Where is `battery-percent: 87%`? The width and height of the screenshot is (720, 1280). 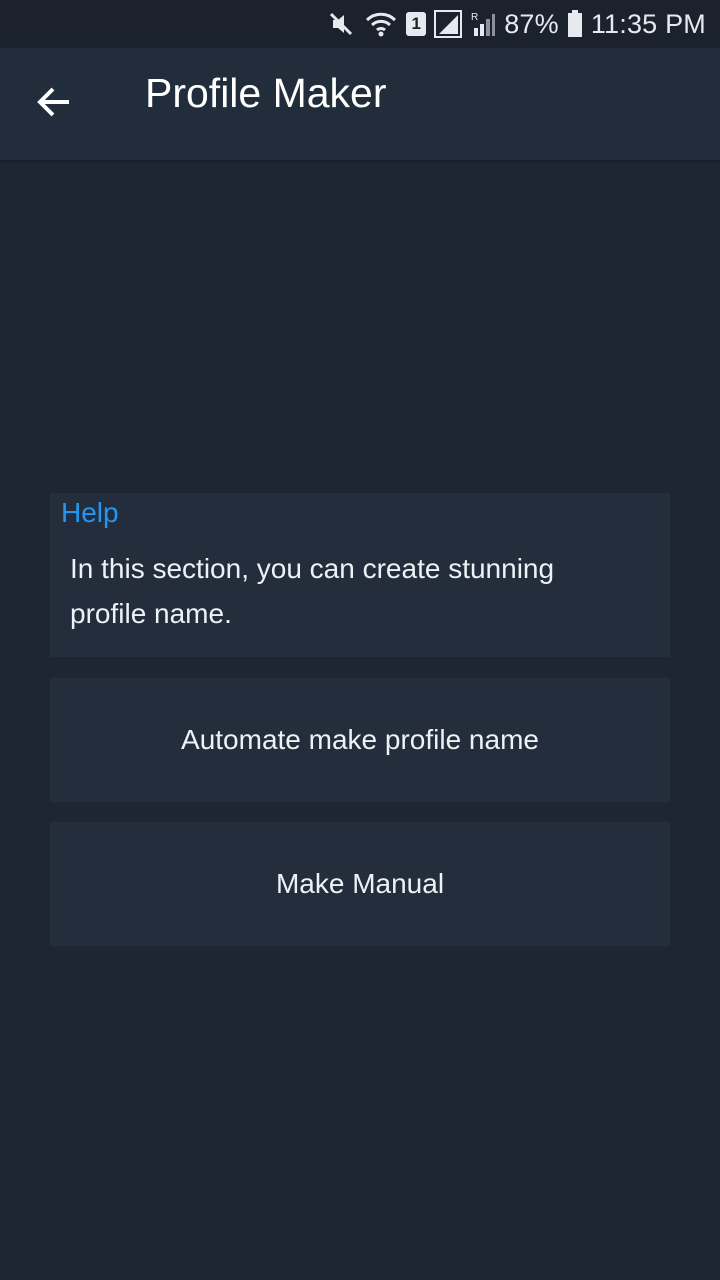
battery-percent: 87% is located at coordinates (531, 23).